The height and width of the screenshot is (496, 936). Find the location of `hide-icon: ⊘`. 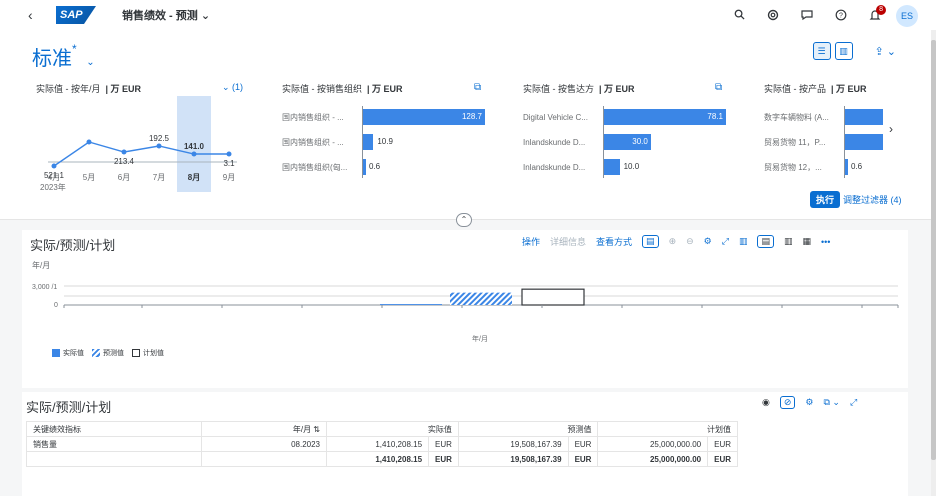

hide-icon: ⊘ is located at coordinates (787, 402).